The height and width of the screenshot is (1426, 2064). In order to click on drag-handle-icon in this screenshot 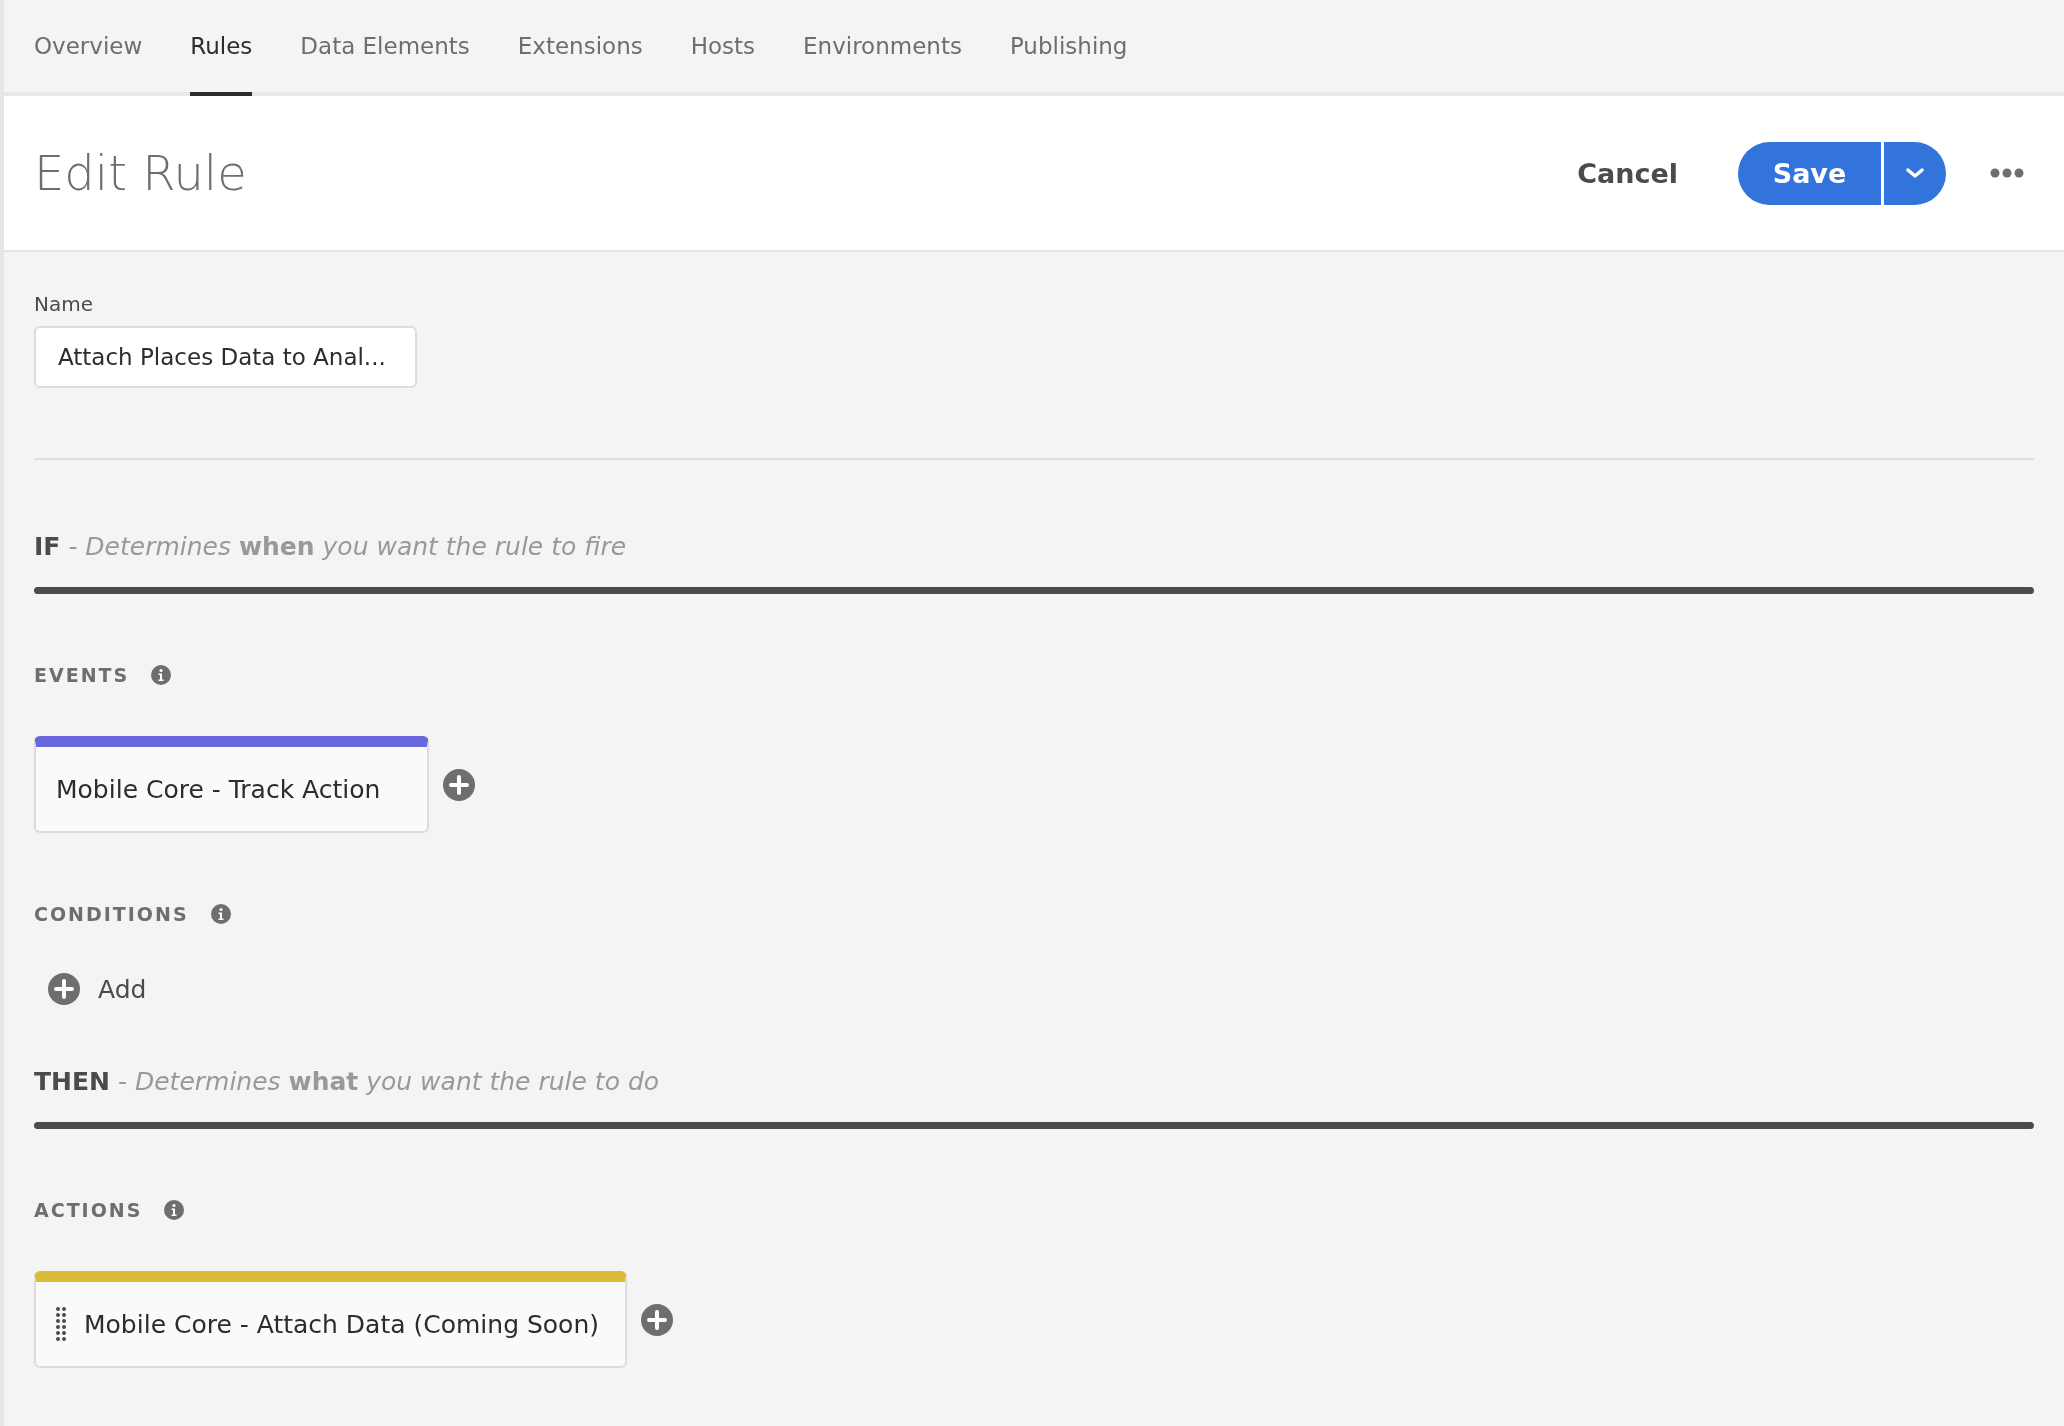, I will do `click(61, 1324)`.